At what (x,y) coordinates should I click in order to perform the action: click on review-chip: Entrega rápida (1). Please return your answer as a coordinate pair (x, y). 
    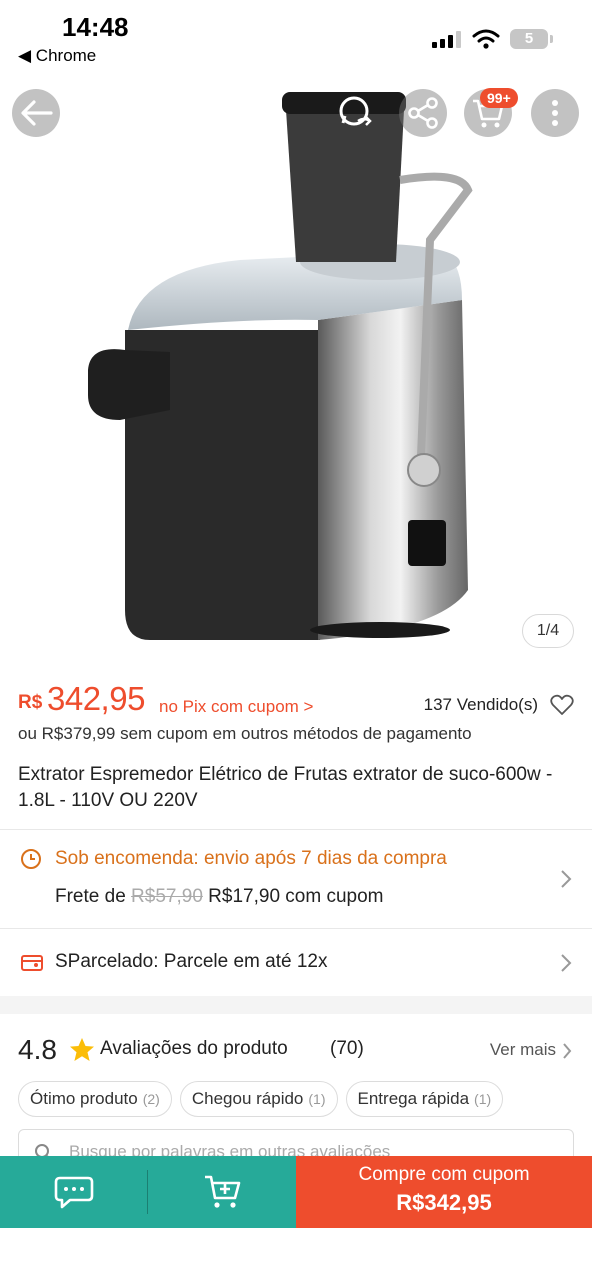
    Looking at the image, I should click on (424, 1099).